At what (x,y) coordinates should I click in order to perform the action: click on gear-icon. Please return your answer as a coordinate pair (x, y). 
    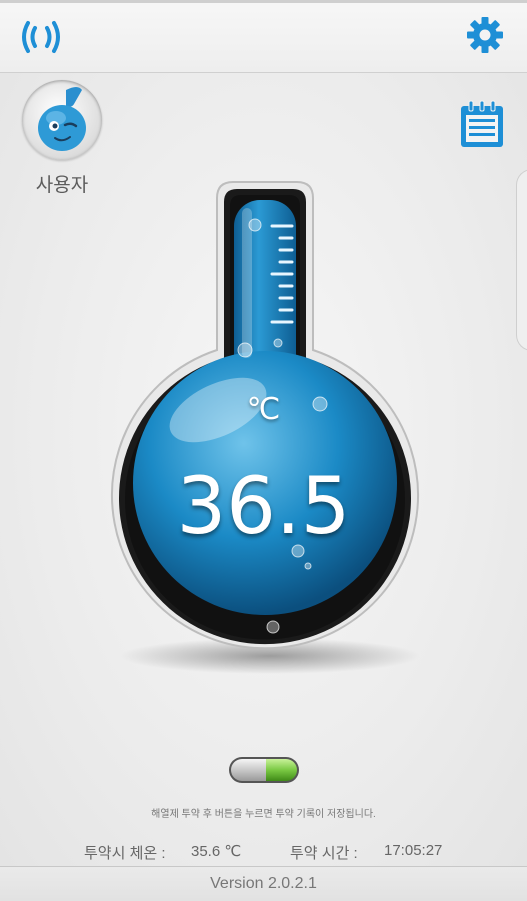
    Looking at the image, I should click on (485, 35).